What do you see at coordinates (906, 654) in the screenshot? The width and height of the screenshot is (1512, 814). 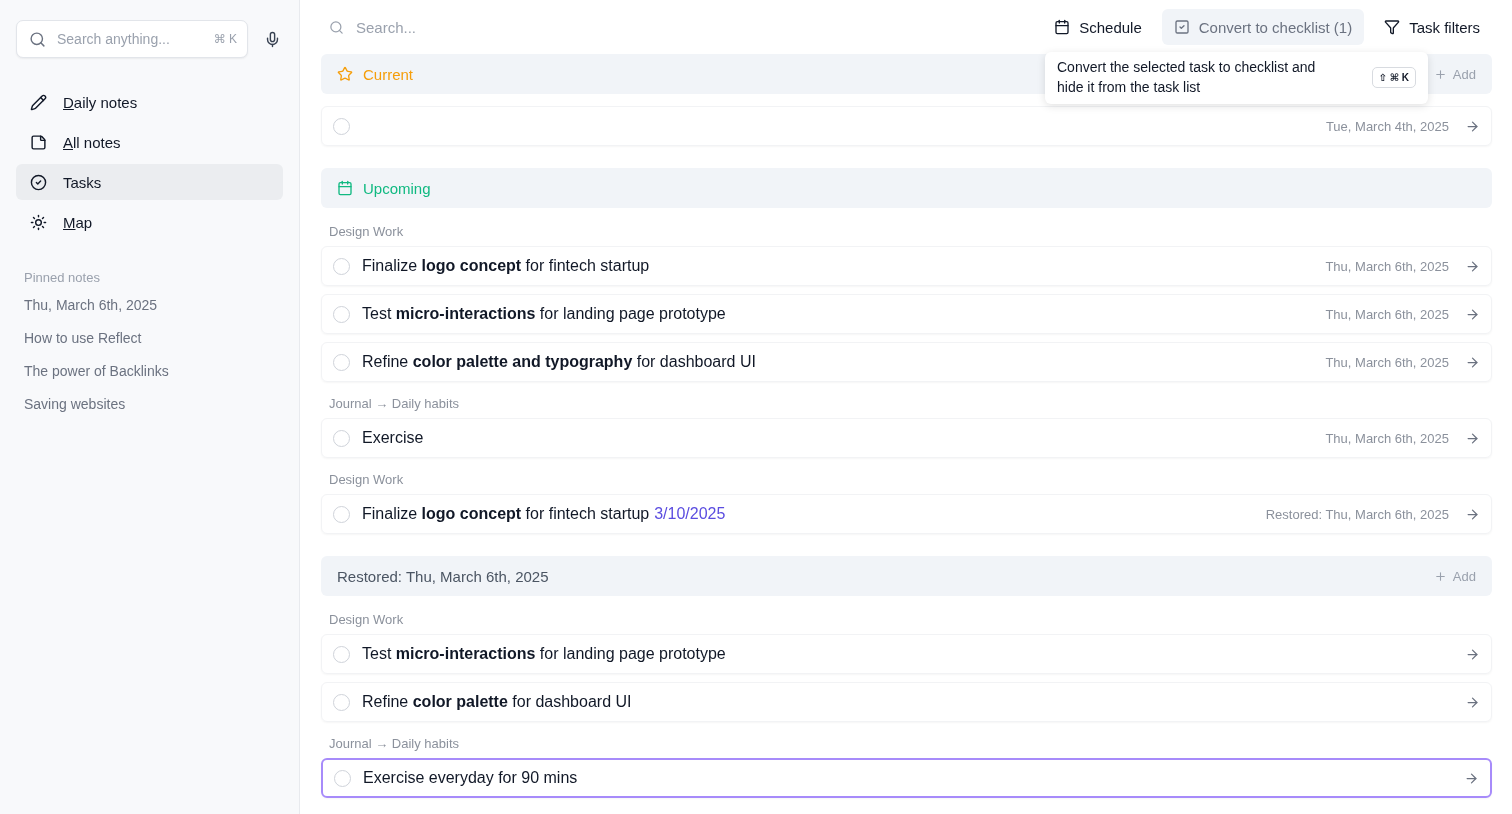 I see `task-row: Test micro-interactions for landing page prototype` at bounding box center [906, 654].